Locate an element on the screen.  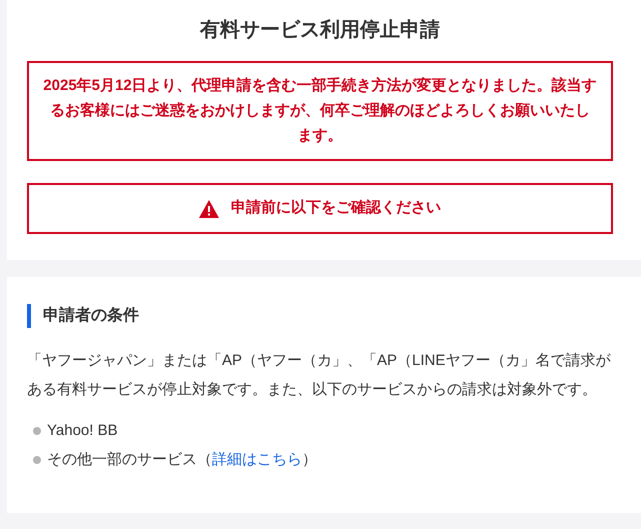
details-link: 詳細はこちら is located at coordinates (257, 459).